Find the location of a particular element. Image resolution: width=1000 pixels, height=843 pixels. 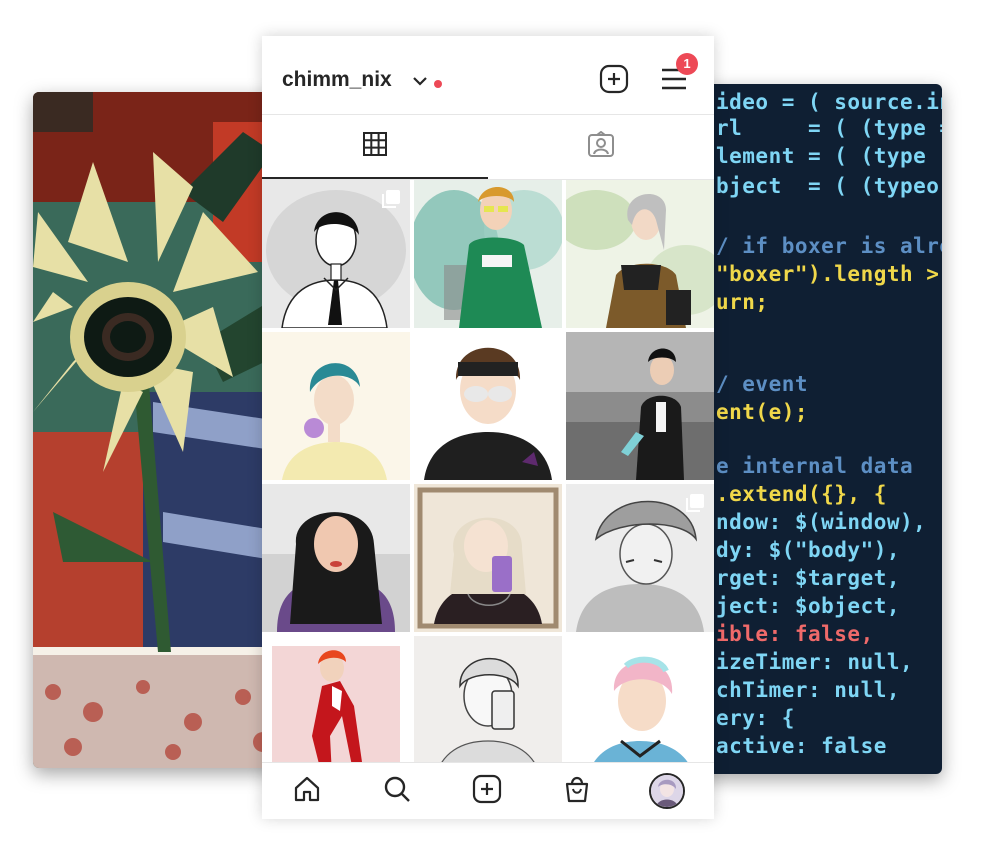

shop-icon is located at coordinates (577, 791).